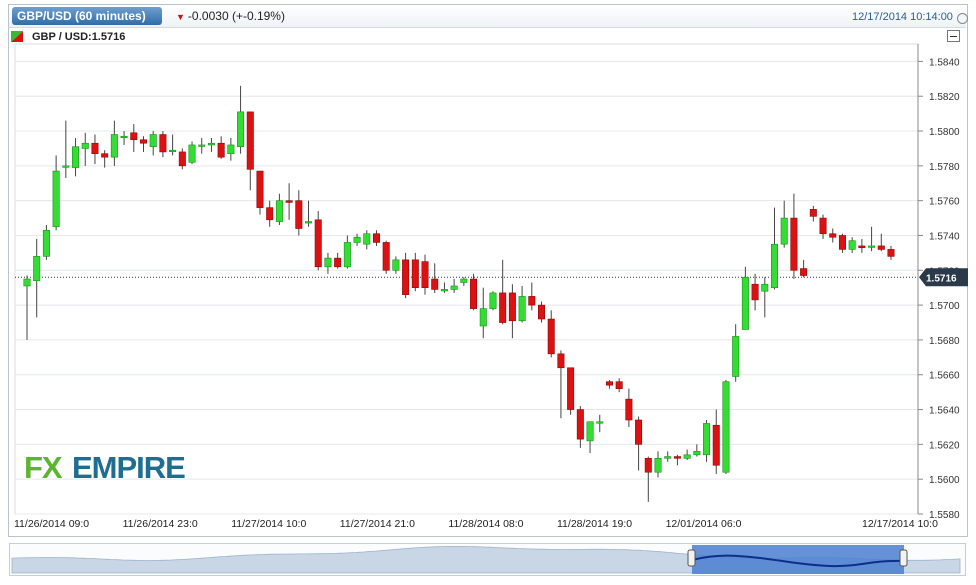  I want to click on minimize-button, so click(953, 36).